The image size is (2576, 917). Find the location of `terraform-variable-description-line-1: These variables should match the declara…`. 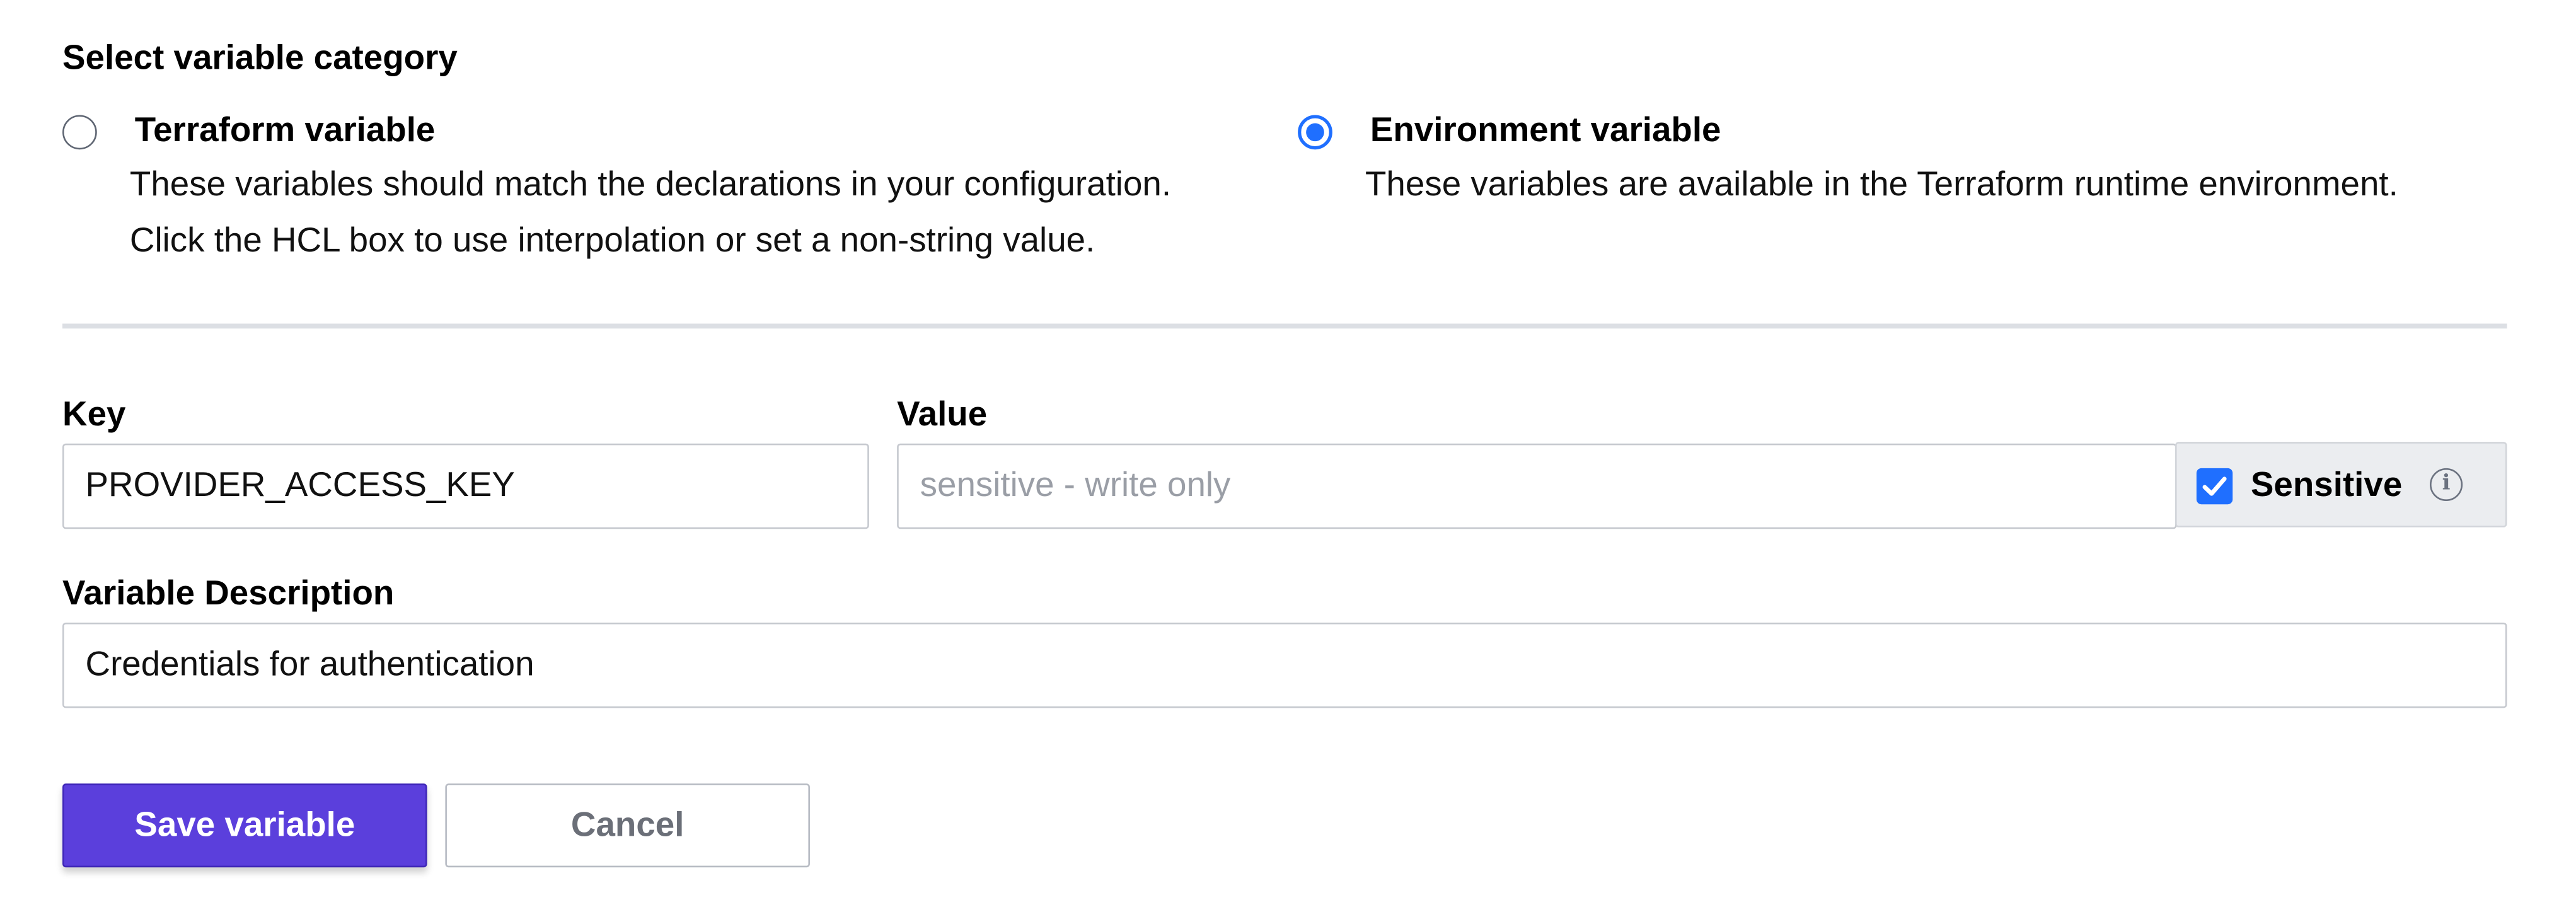

terraform-variable-description-line-1: These variables should match the declara… is located at coordinates (650, 185).